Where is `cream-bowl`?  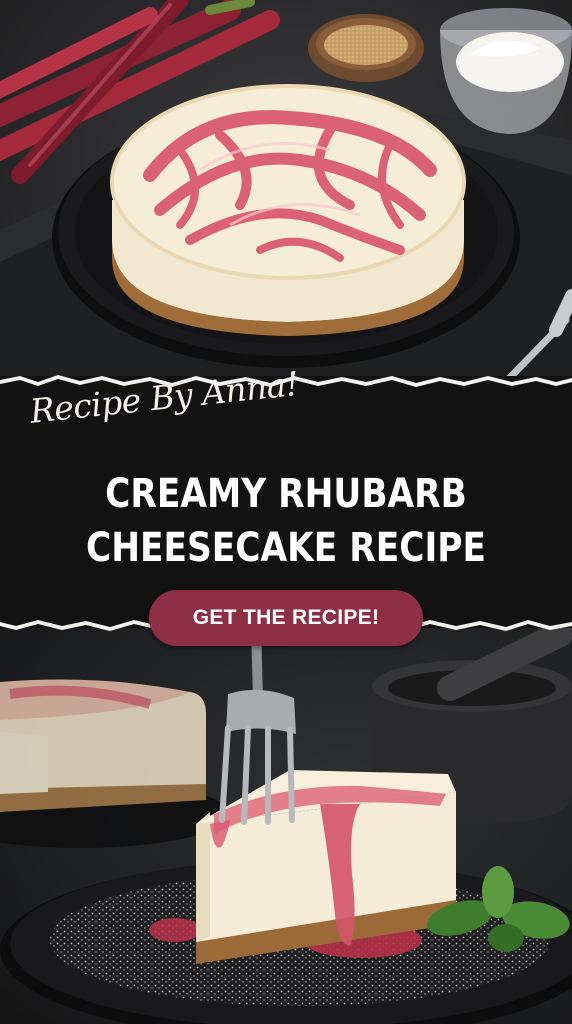 cream-bowl is located at coordinates (506, 71).